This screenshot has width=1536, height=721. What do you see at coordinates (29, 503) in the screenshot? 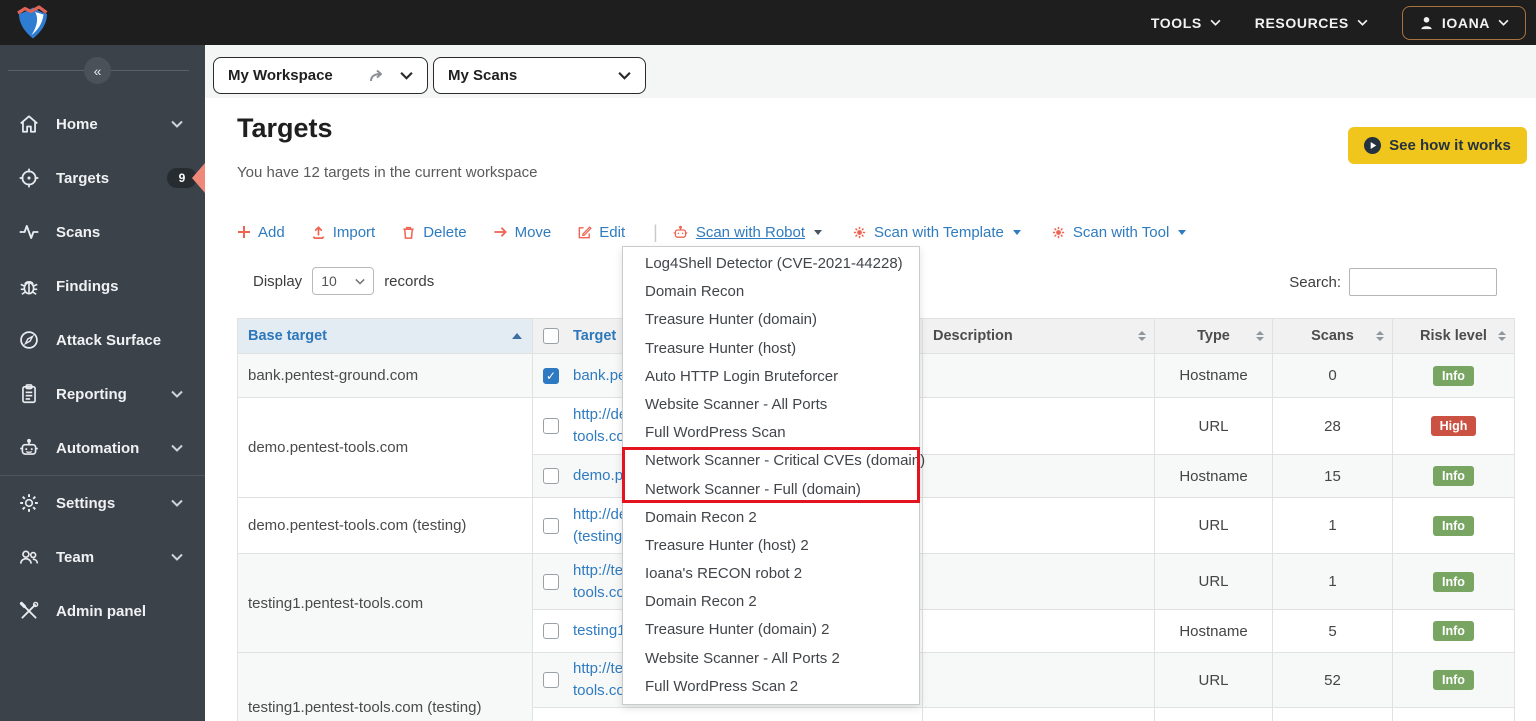
I see `gear-icon` at bounding box center [29, 503].